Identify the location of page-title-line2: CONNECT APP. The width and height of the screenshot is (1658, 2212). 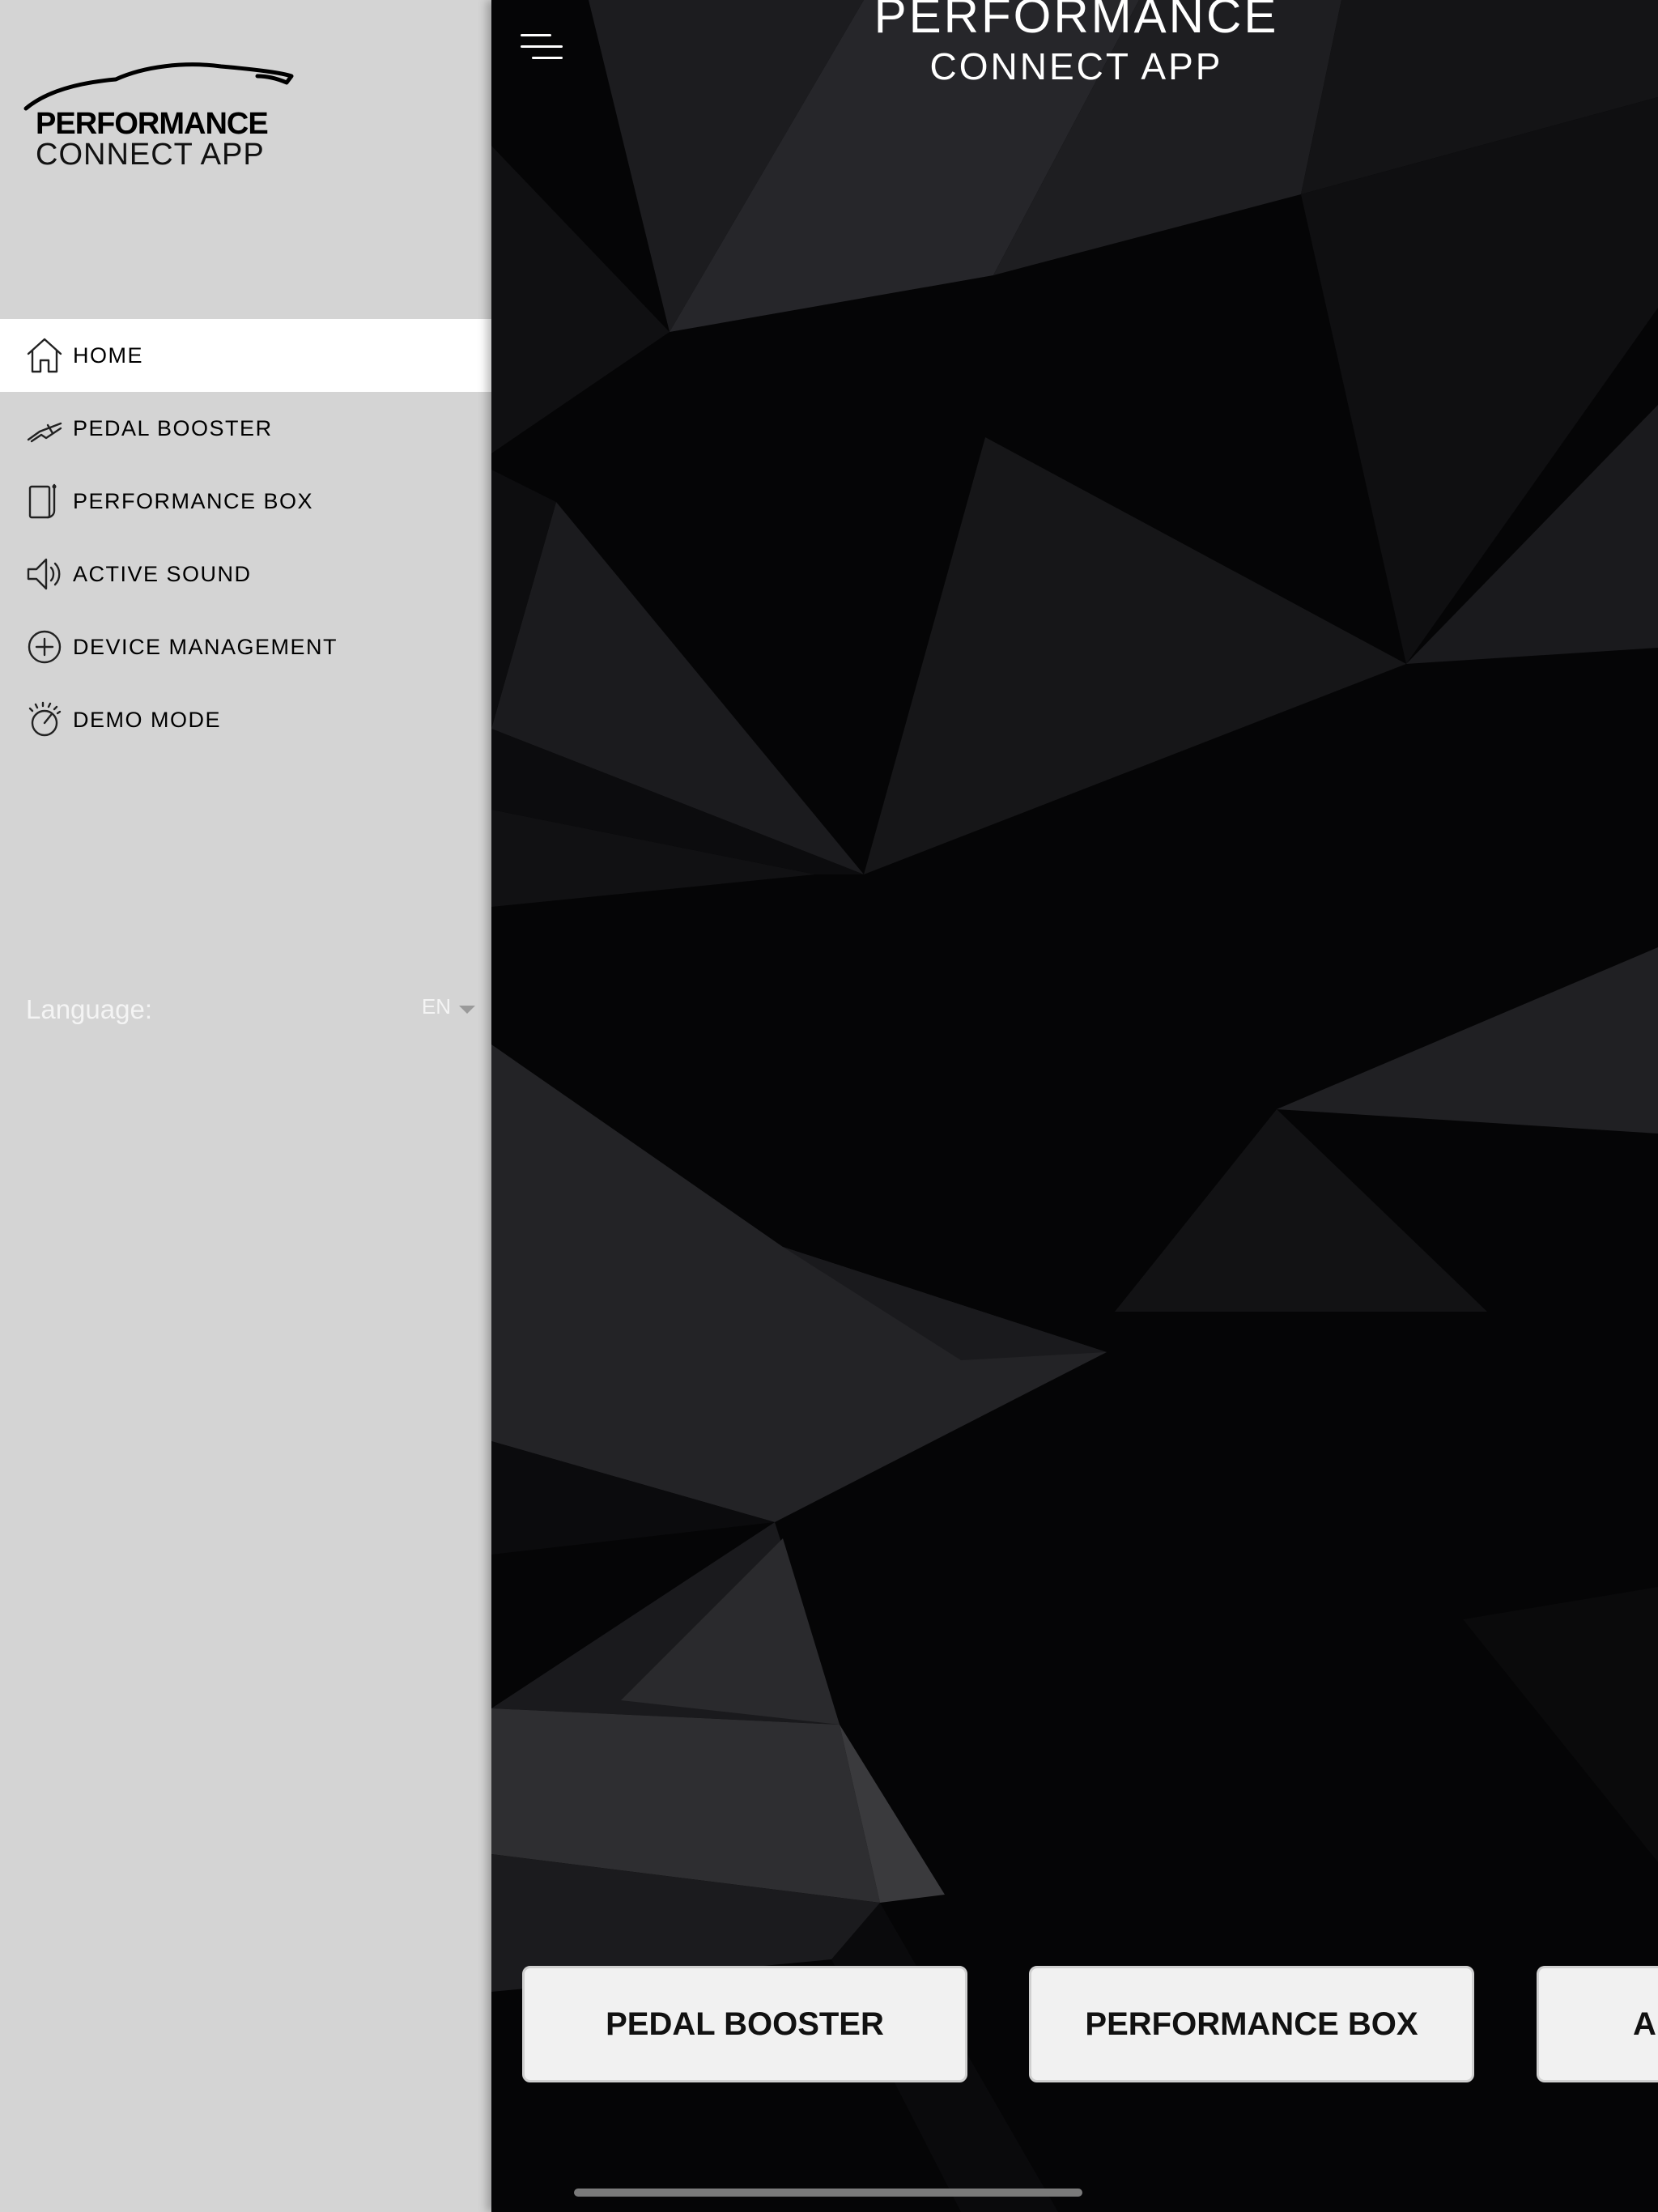
(1076, 66).